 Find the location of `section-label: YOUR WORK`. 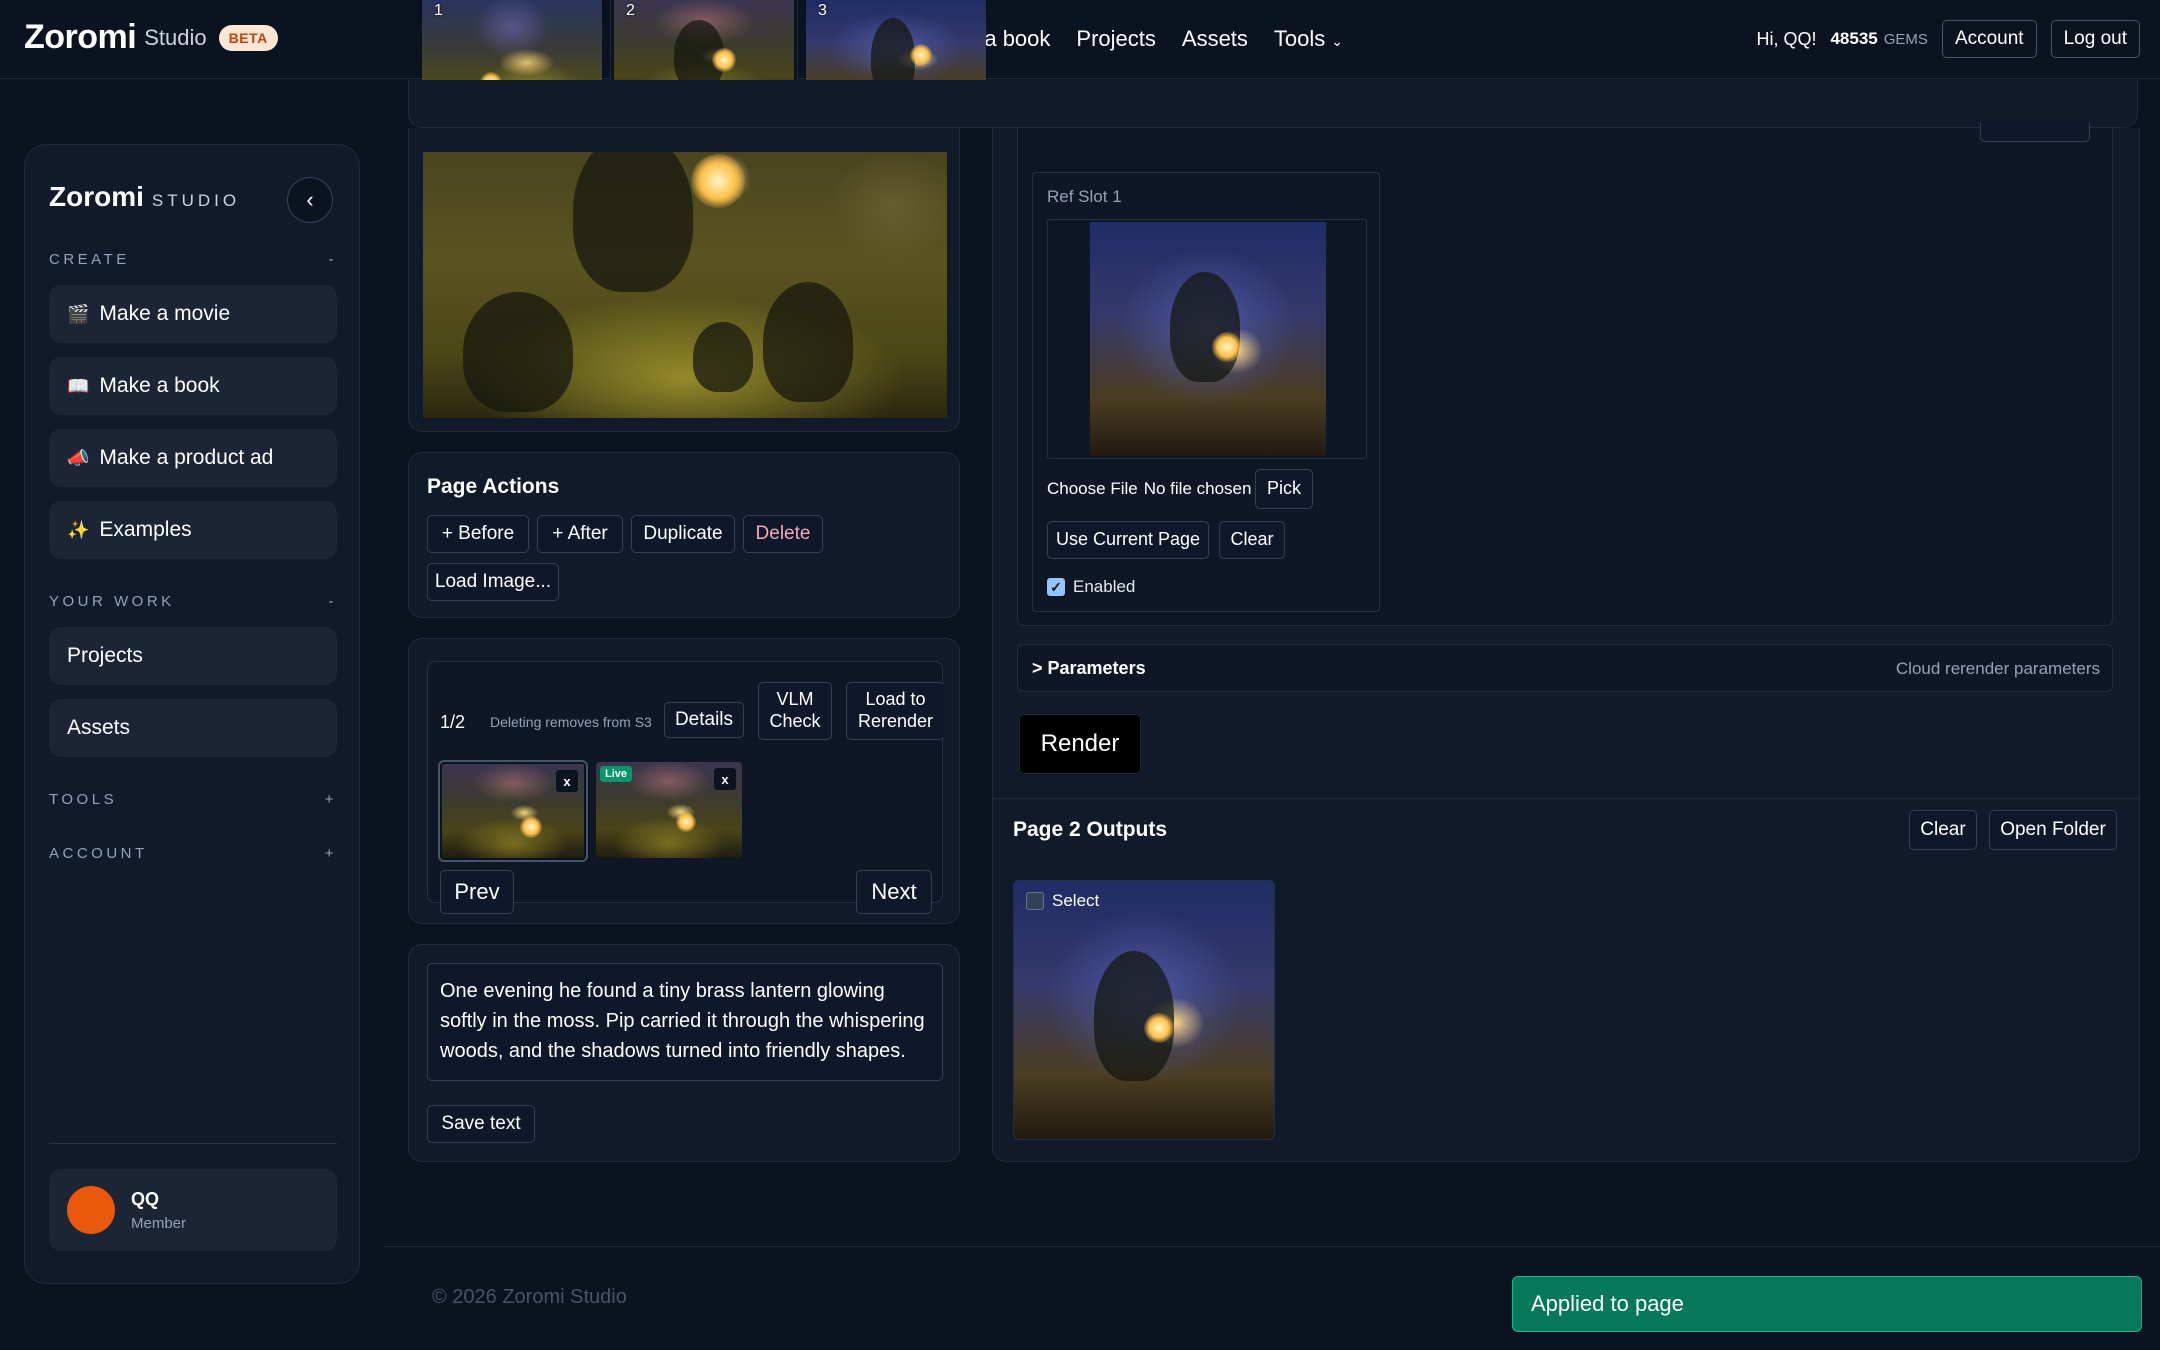

section-label: YOUR WORK is located at coordinates (112, 601).